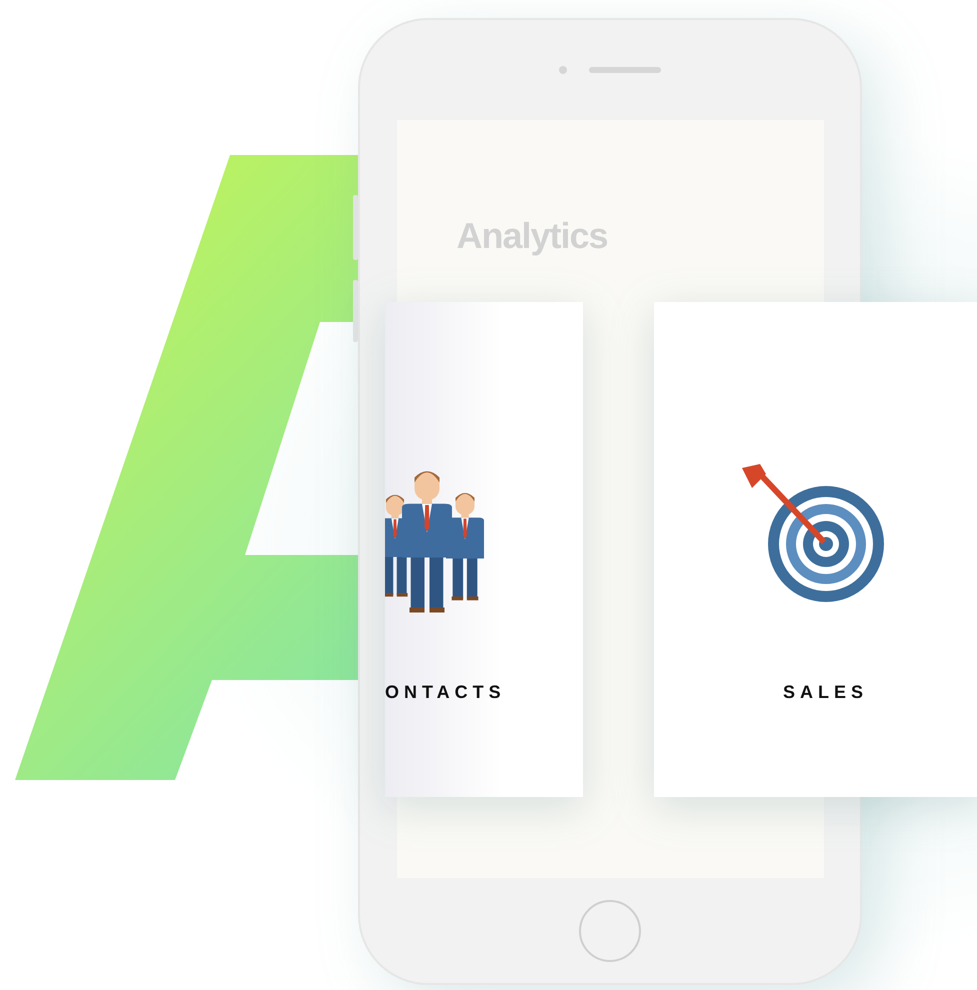 Image resolution: width=977 pixels, height=990 pixels. What do you see at coordinates (825, 692) in the screenshot?
I see `card-label: SALES` at bounding box center [825, 692].